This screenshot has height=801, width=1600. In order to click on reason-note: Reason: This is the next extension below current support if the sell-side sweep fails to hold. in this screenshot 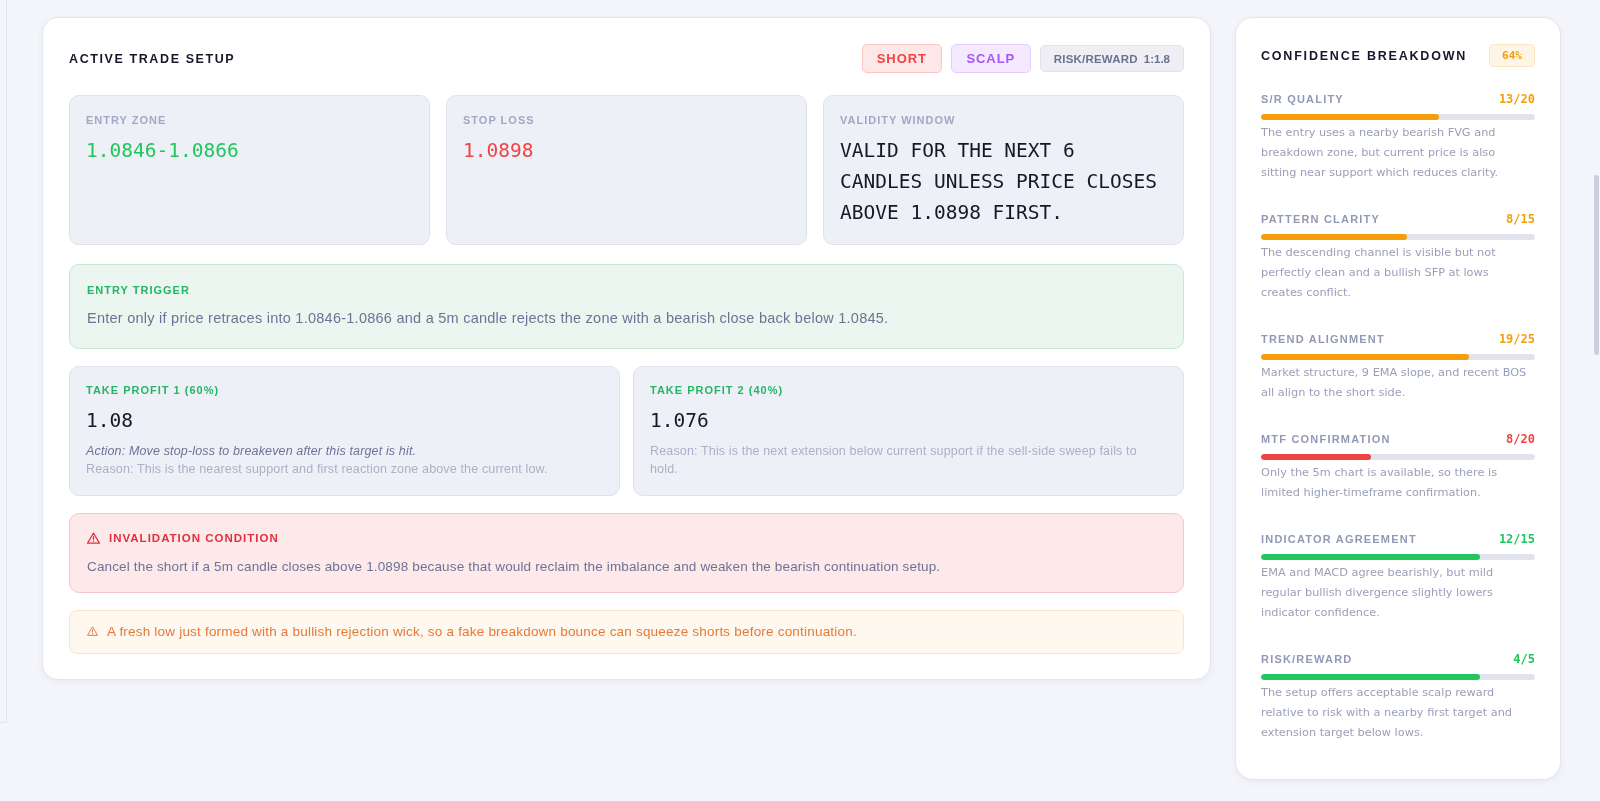, I will do `click(894, 460)`.